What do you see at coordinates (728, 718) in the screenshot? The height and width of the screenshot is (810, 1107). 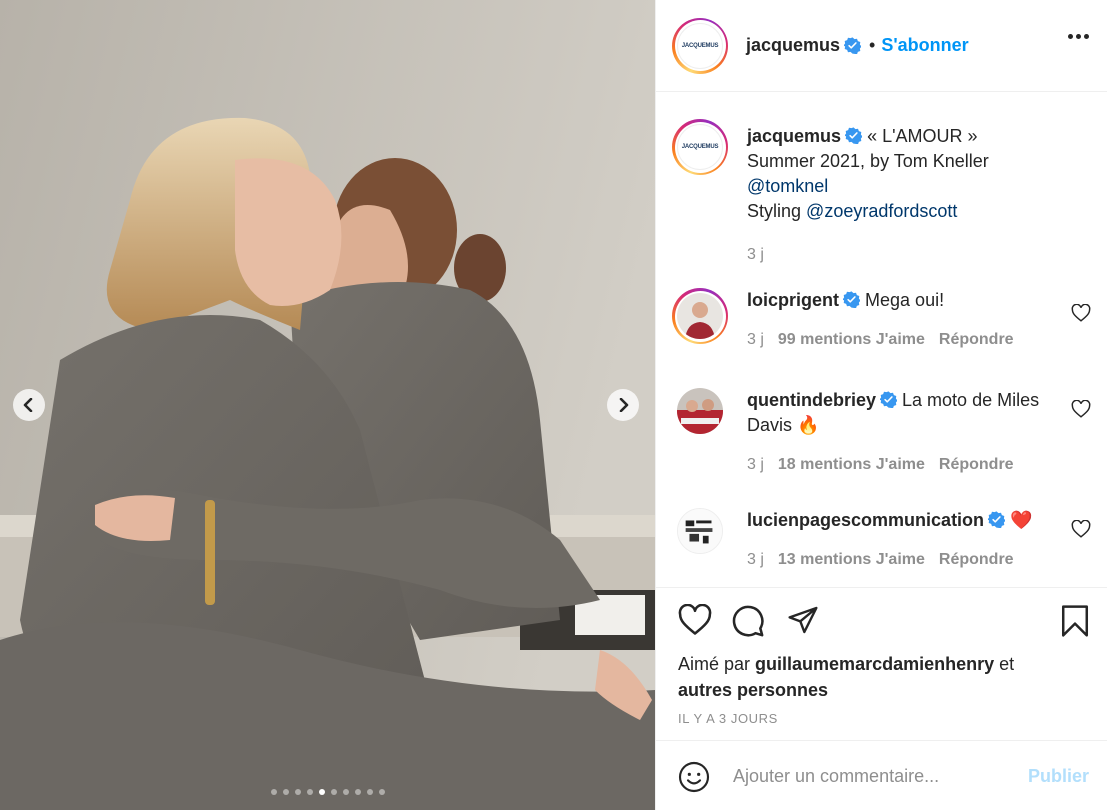 I see `post-timestamp: IL Y A 3 JOURS` at bounding box center [728, 718].